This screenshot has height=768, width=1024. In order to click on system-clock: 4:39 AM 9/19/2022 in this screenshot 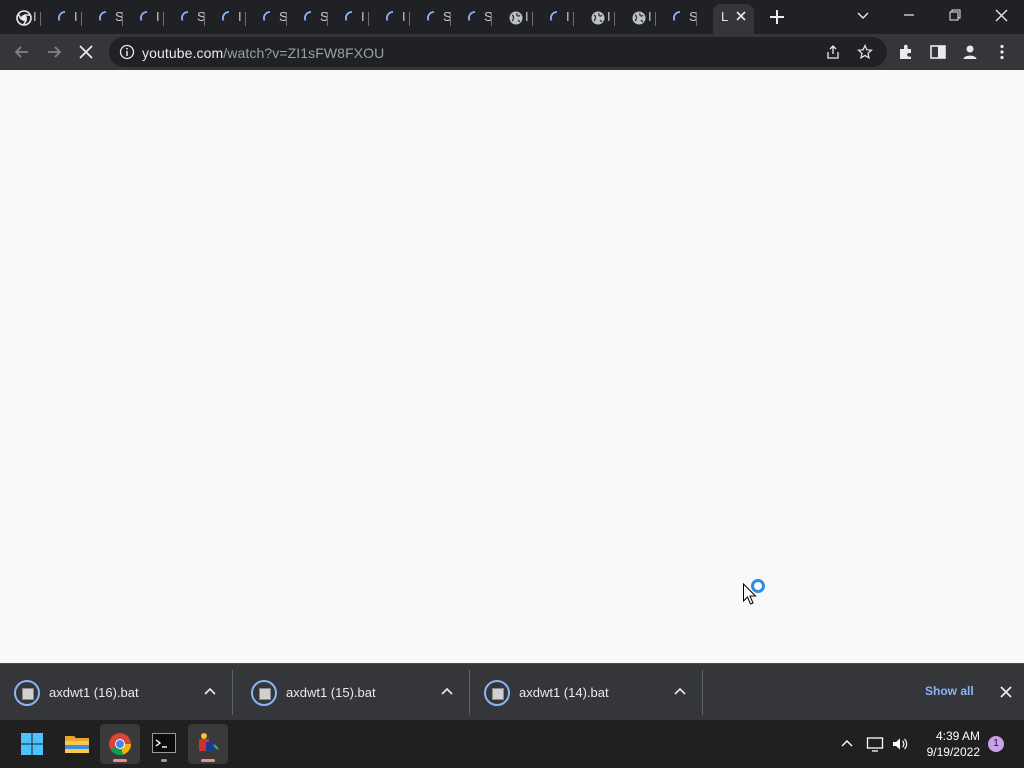, I will do `click(949, 744)`.